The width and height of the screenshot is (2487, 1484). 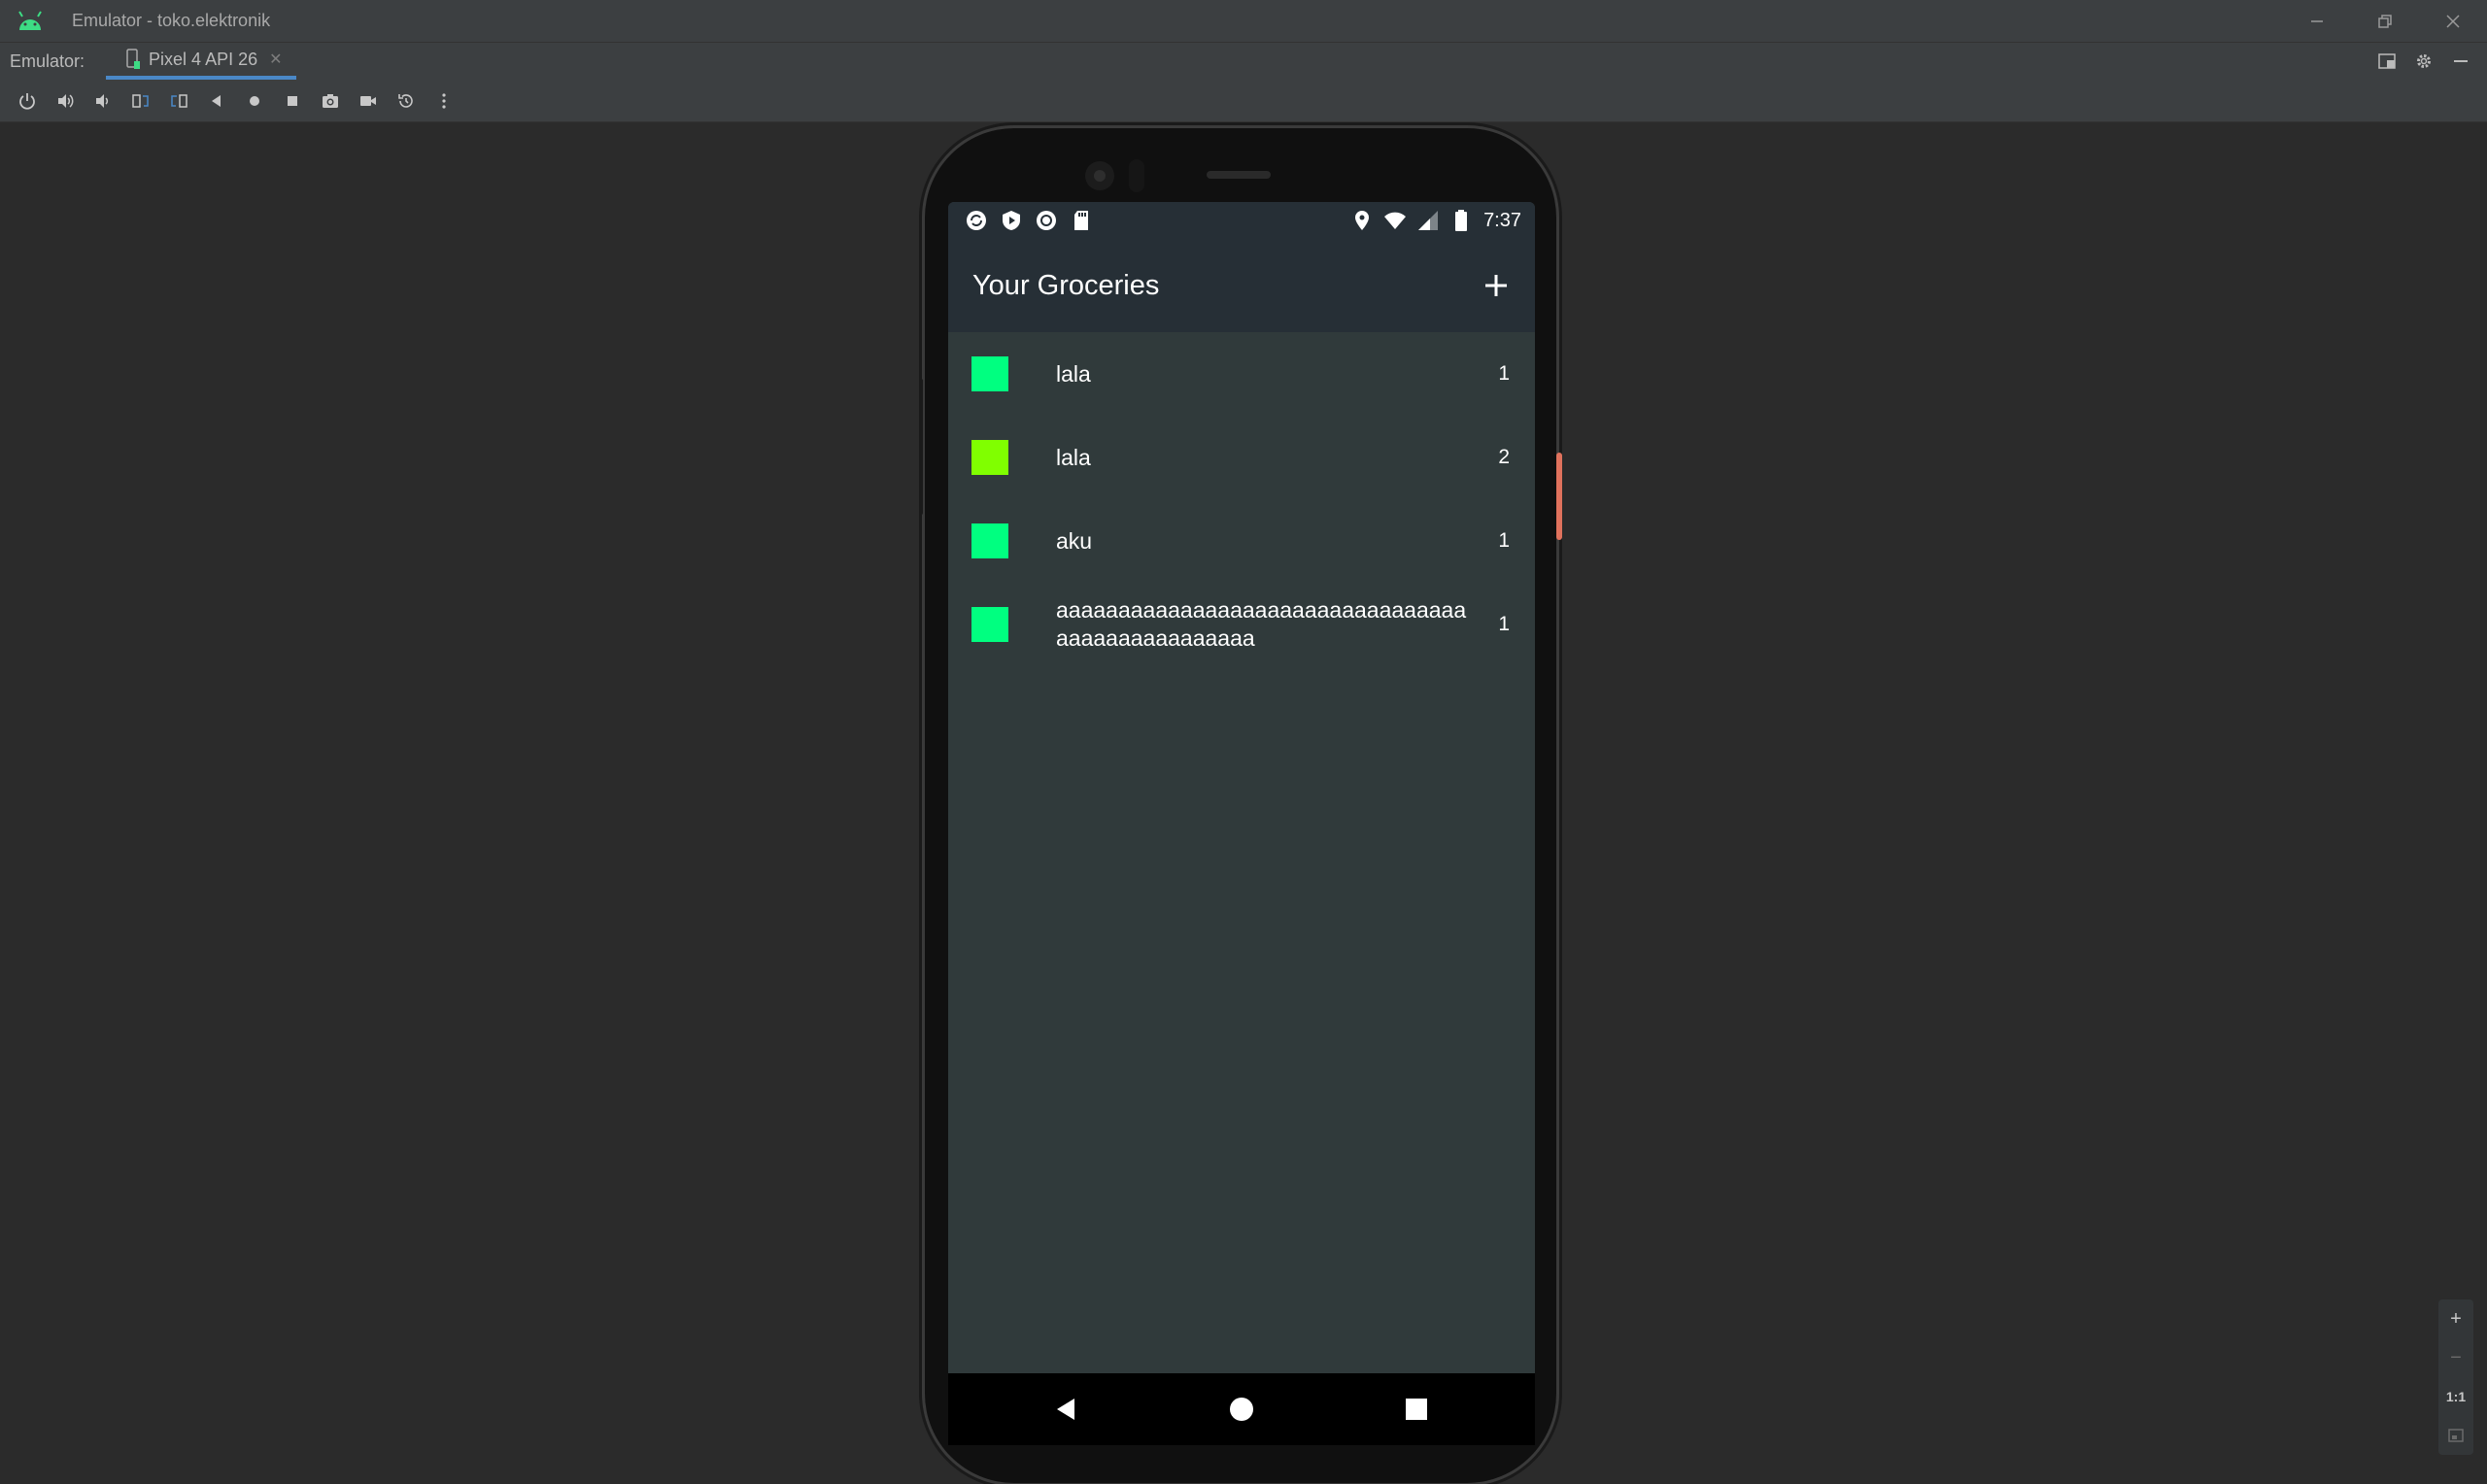 I want to click on zoom-controls: + − 1:1, so click(x=2455, y=1377).